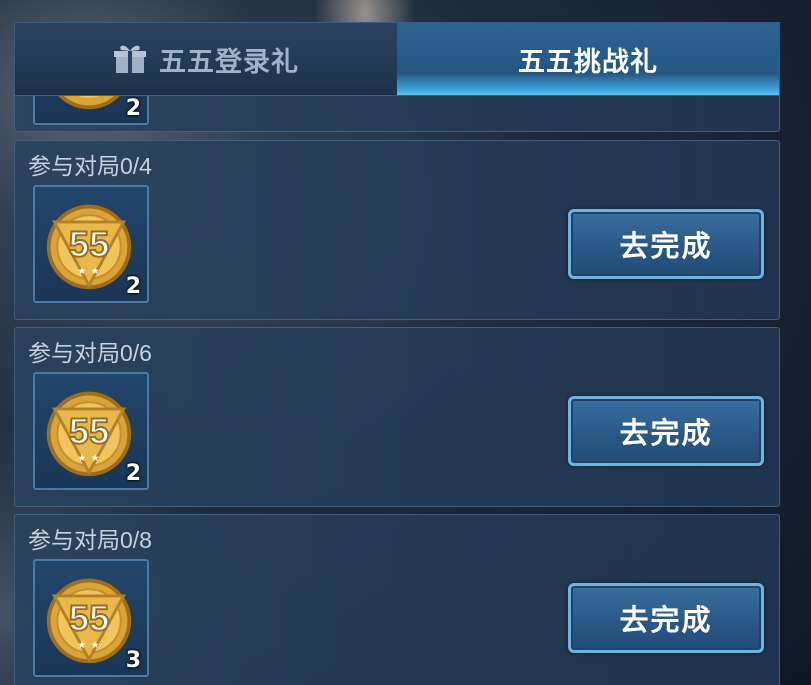 The width and height of the screenshot is (811, 685). I want to click on tab-challenge-gift: 五五挑战礼, so click(588, 59).